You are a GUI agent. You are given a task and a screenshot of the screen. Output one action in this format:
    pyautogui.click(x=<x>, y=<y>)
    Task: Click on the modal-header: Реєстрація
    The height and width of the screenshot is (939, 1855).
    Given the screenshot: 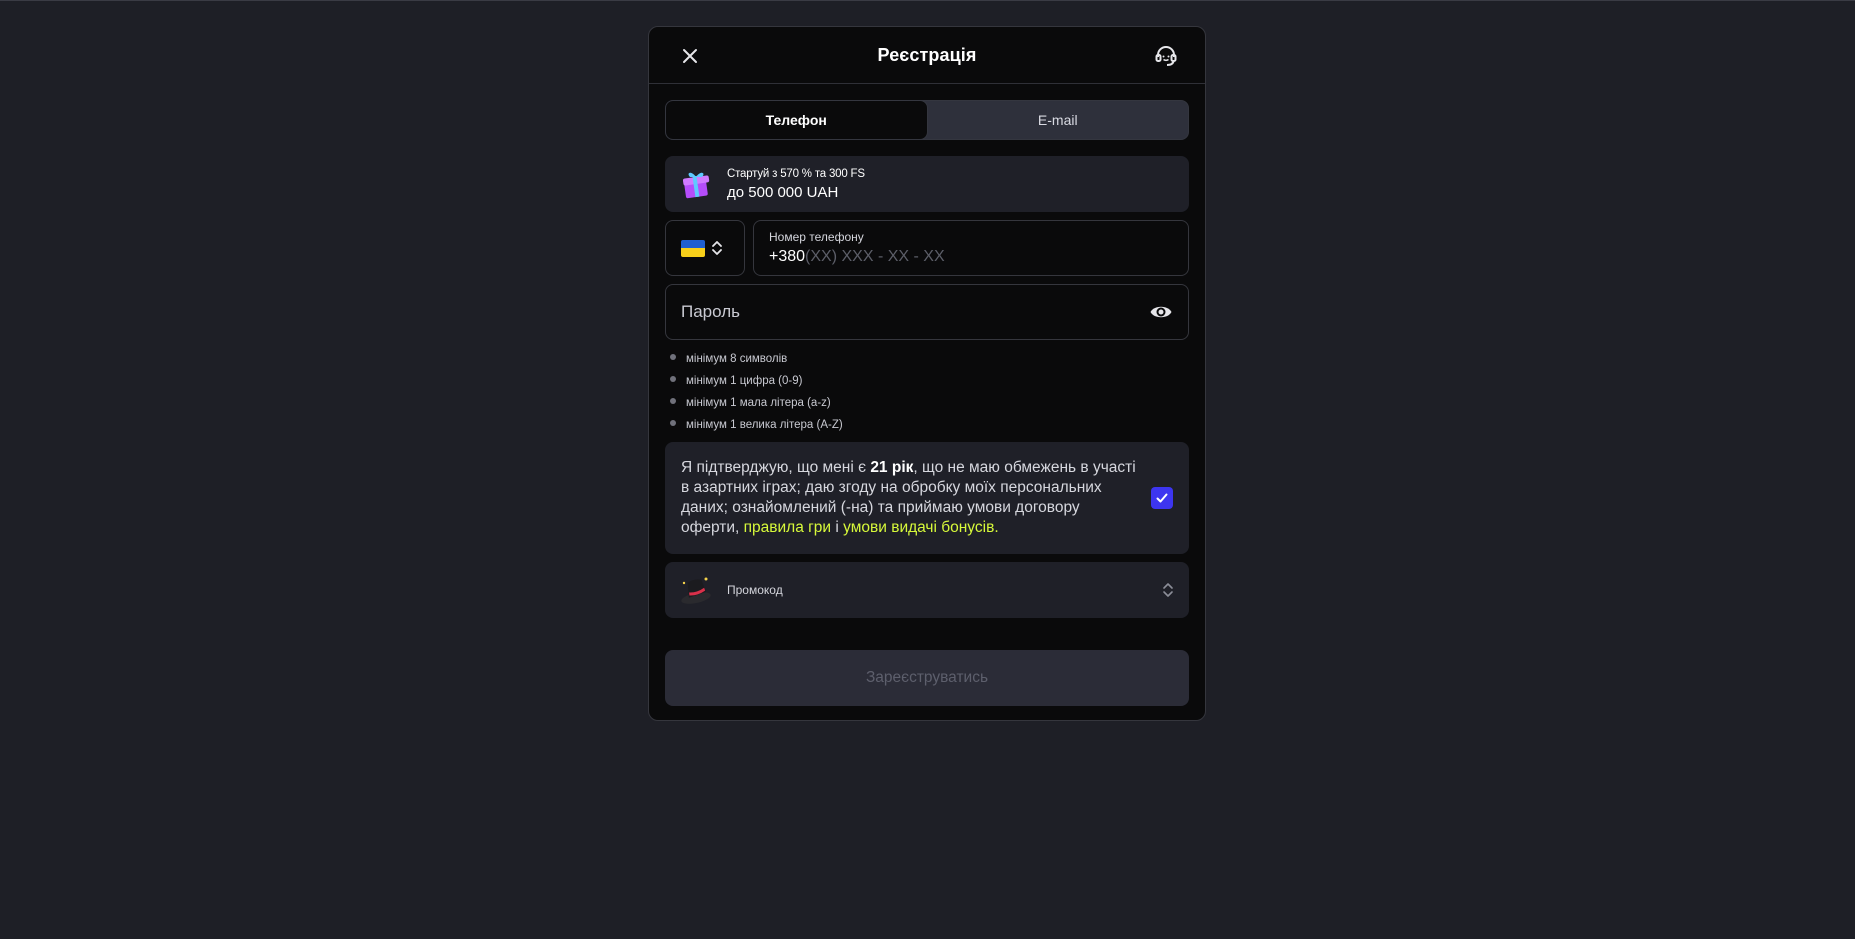 What is the action you would take?
    pyautogui.click(x=927, y=55)
    